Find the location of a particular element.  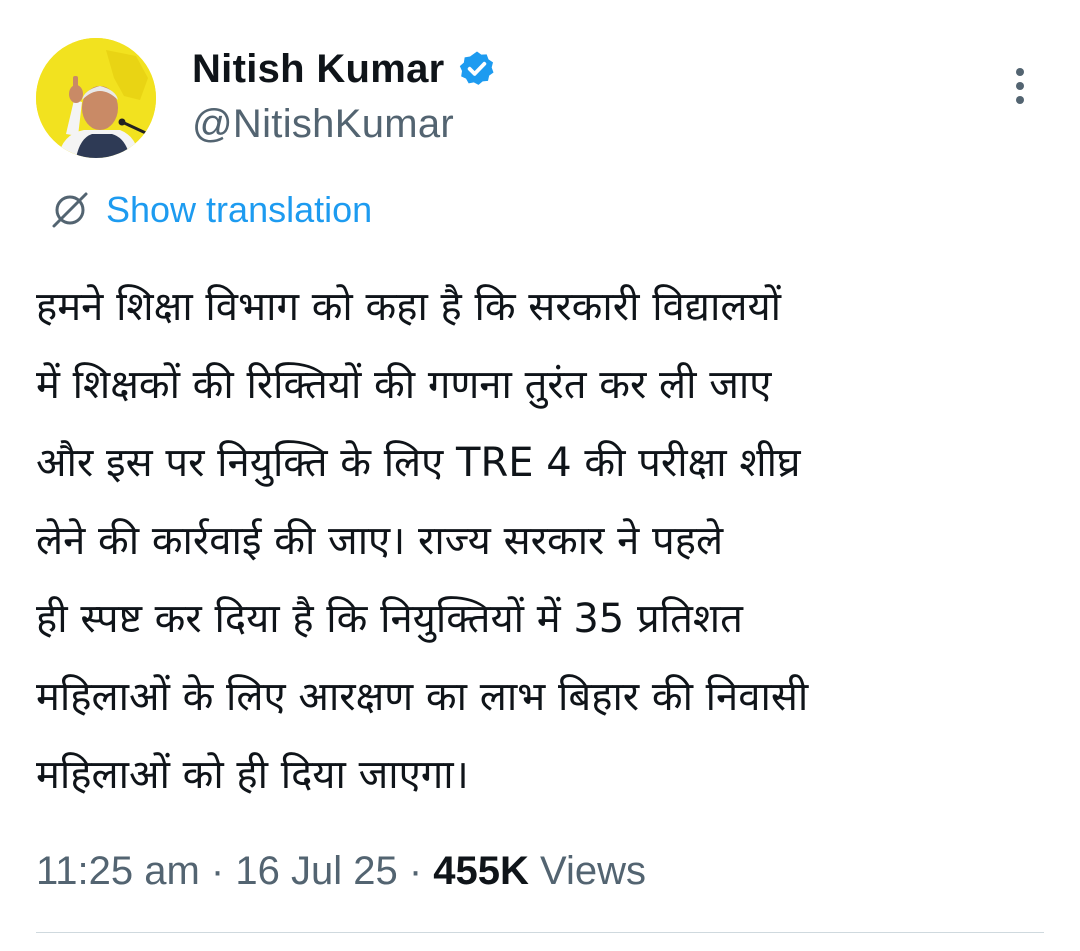

tweet-meta: 11:25 am · 16 Jul 25 · 455K Views is located at coordinates (341, 871).